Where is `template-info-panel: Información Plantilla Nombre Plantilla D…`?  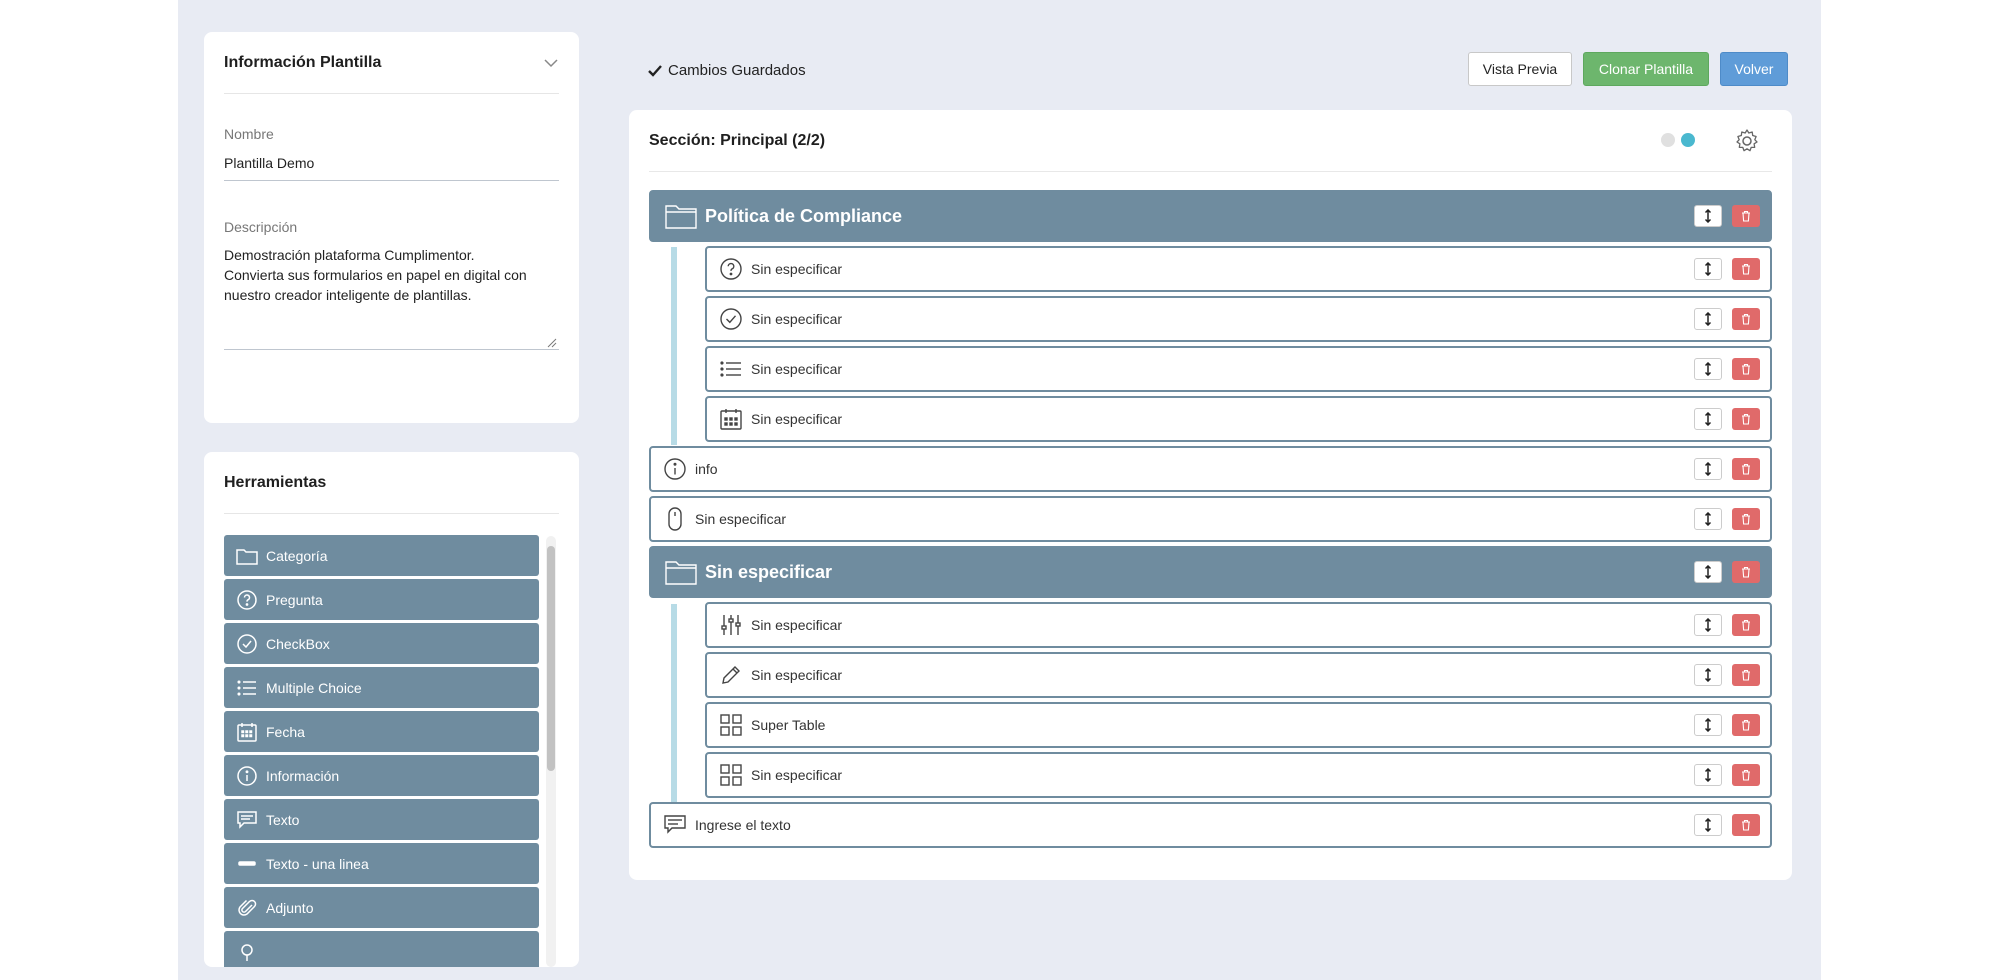 template-info-panel: Información Plantilla Nombre Plantilla D… is located at coordinates (391, 227).